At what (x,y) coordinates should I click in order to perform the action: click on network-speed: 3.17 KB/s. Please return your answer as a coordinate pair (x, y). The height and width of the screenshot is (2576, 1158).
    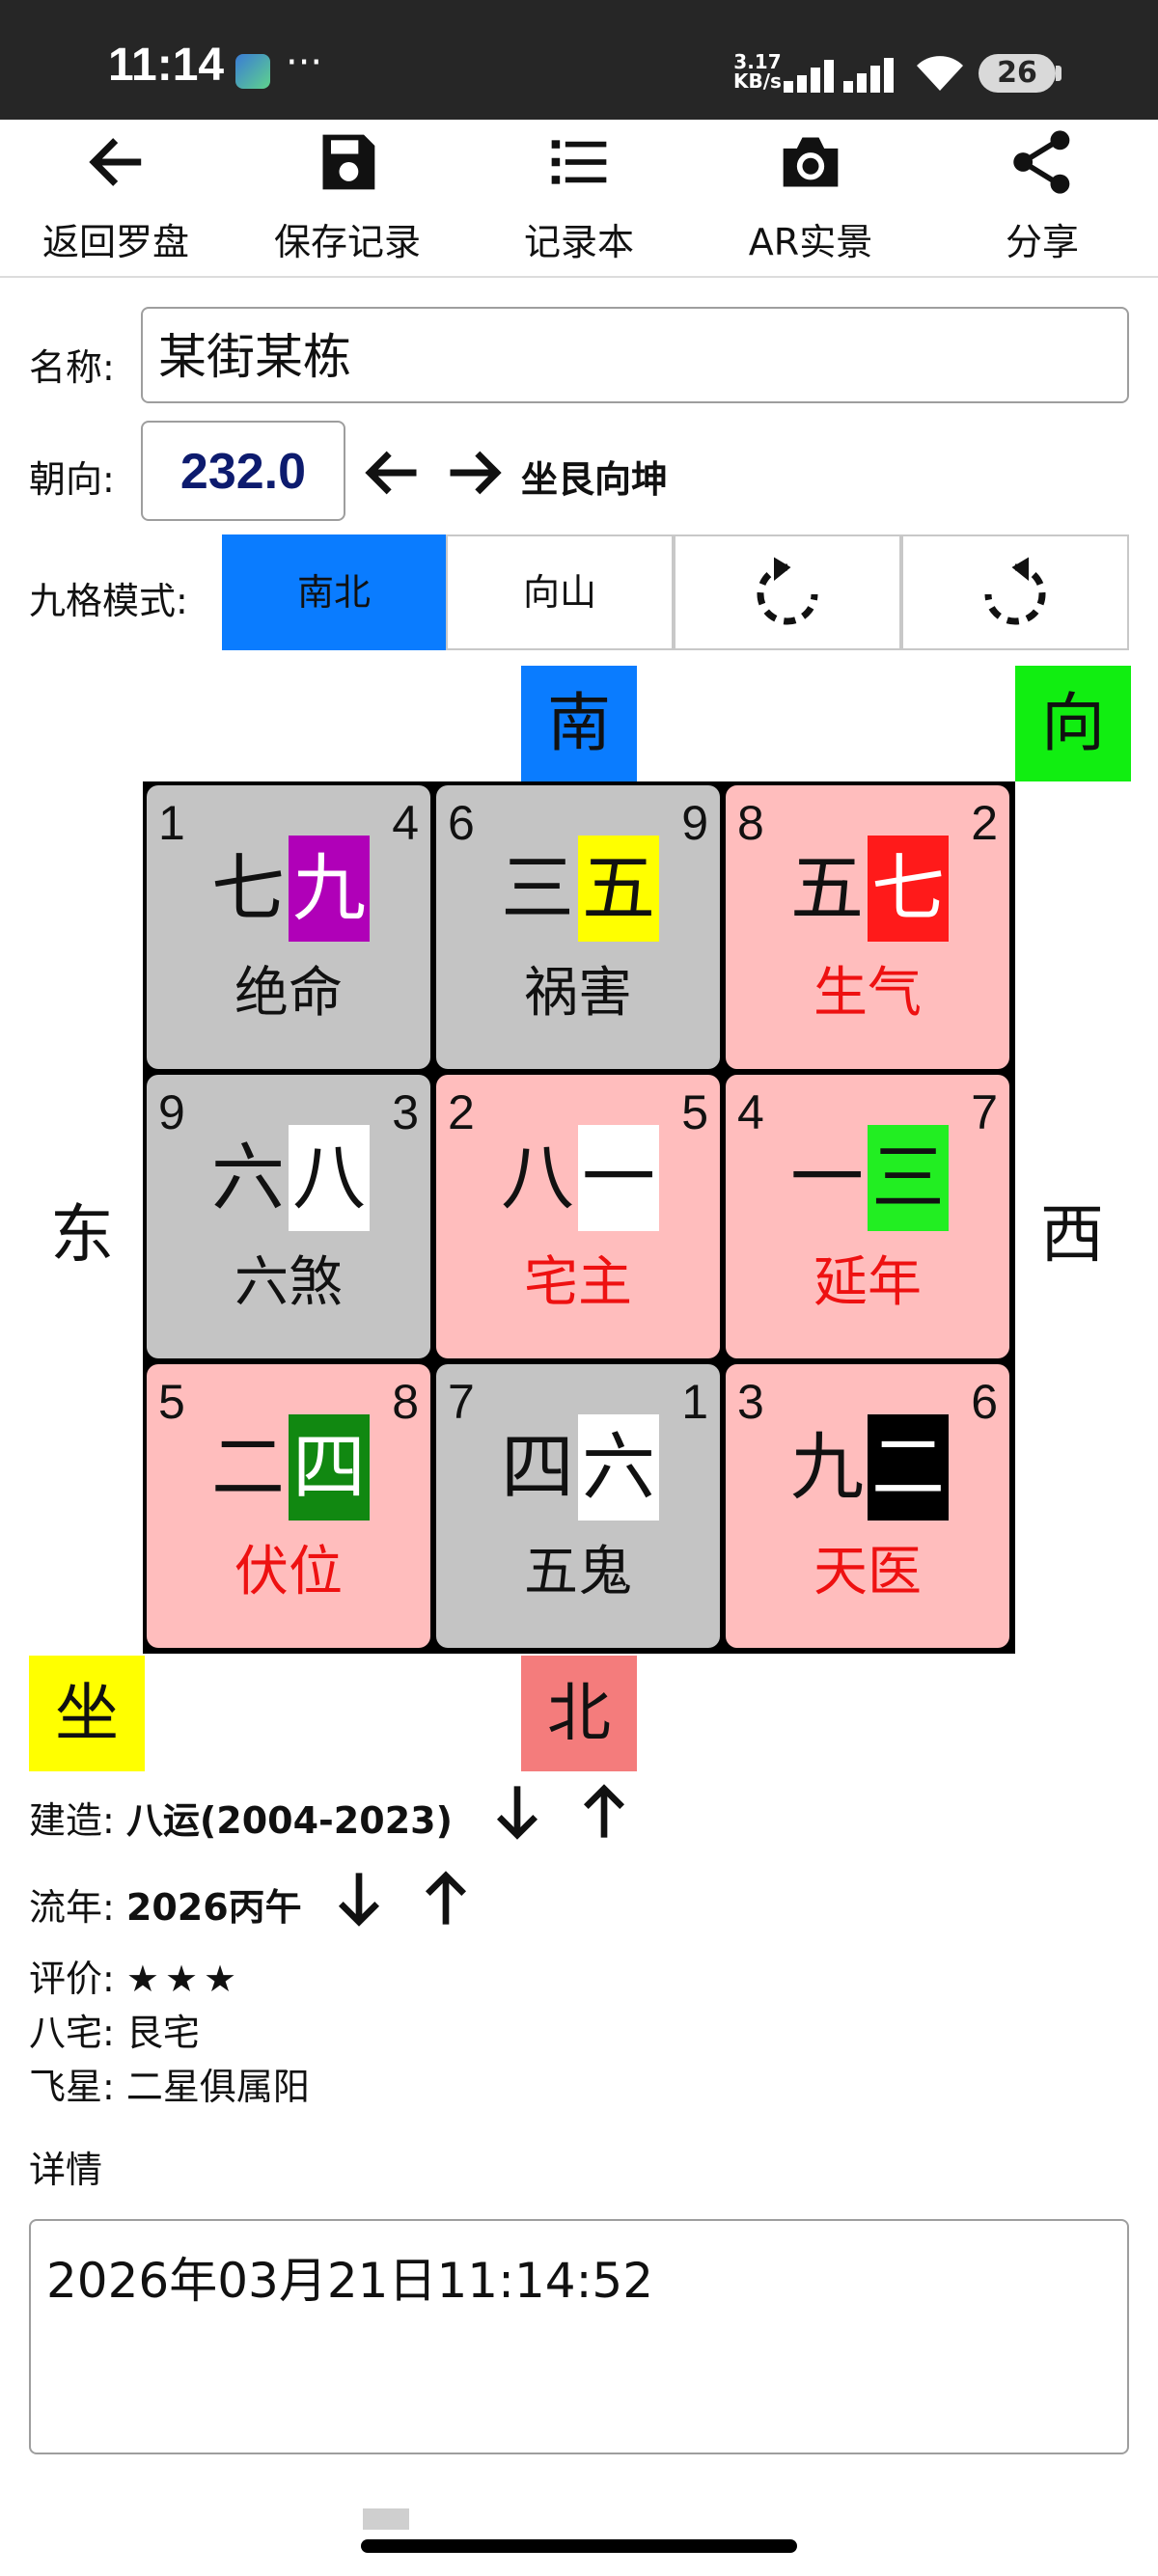
    Looking at the image, I should click on (757, 71).